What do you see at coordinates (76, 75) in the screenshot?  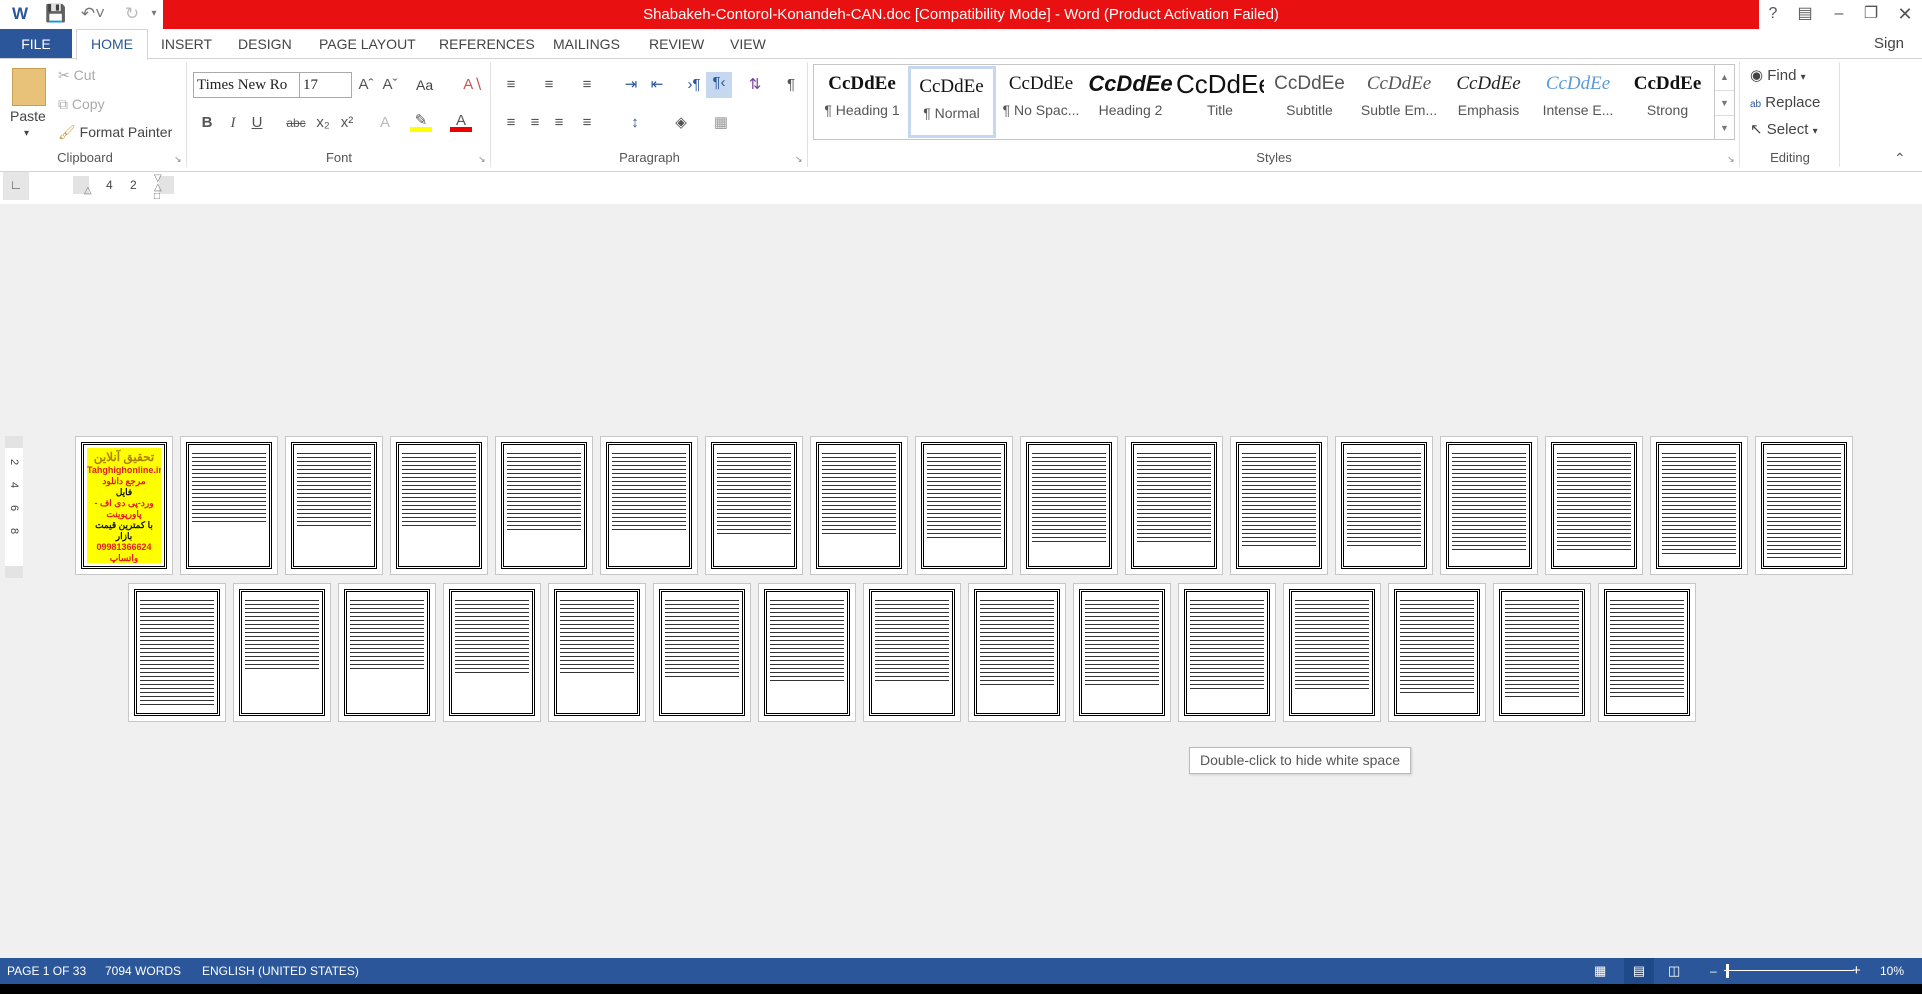 I see `cut-button: ✂ Cut` at bounding box center [76, 75].